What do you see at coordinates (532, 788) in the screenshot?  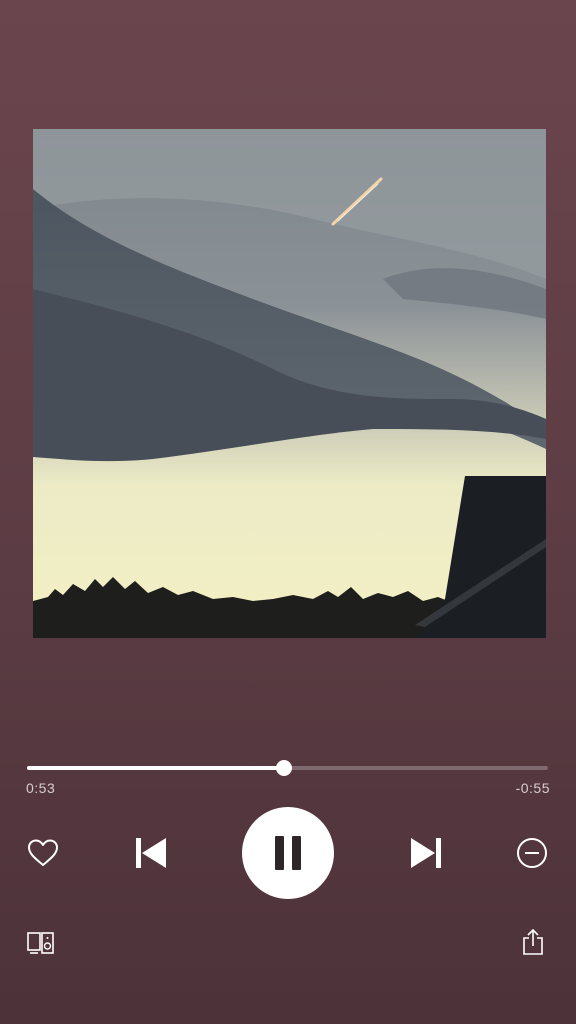 I see `remaining-time: -0:55` at bounding box center [532, 788].